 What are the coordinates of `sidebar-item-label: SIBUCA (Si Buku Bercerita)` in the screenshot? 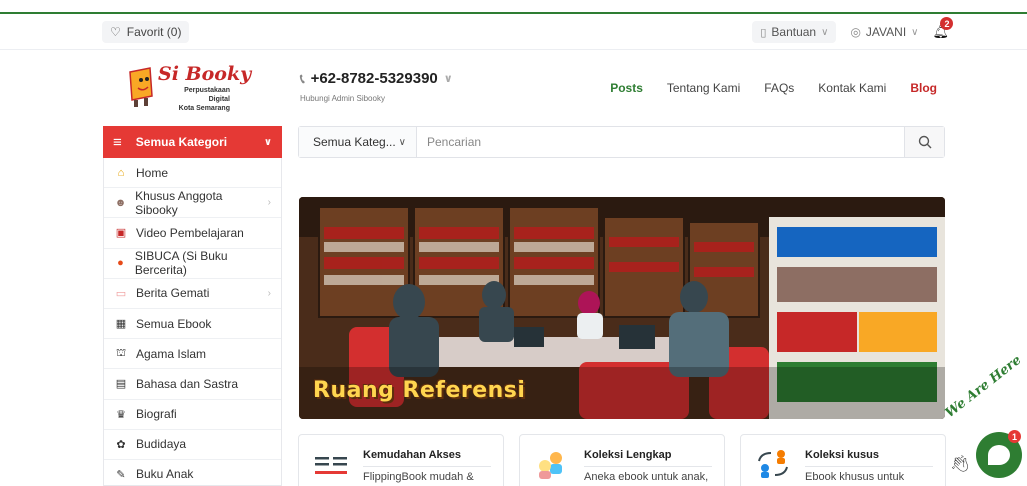 It's located at (181, 263).